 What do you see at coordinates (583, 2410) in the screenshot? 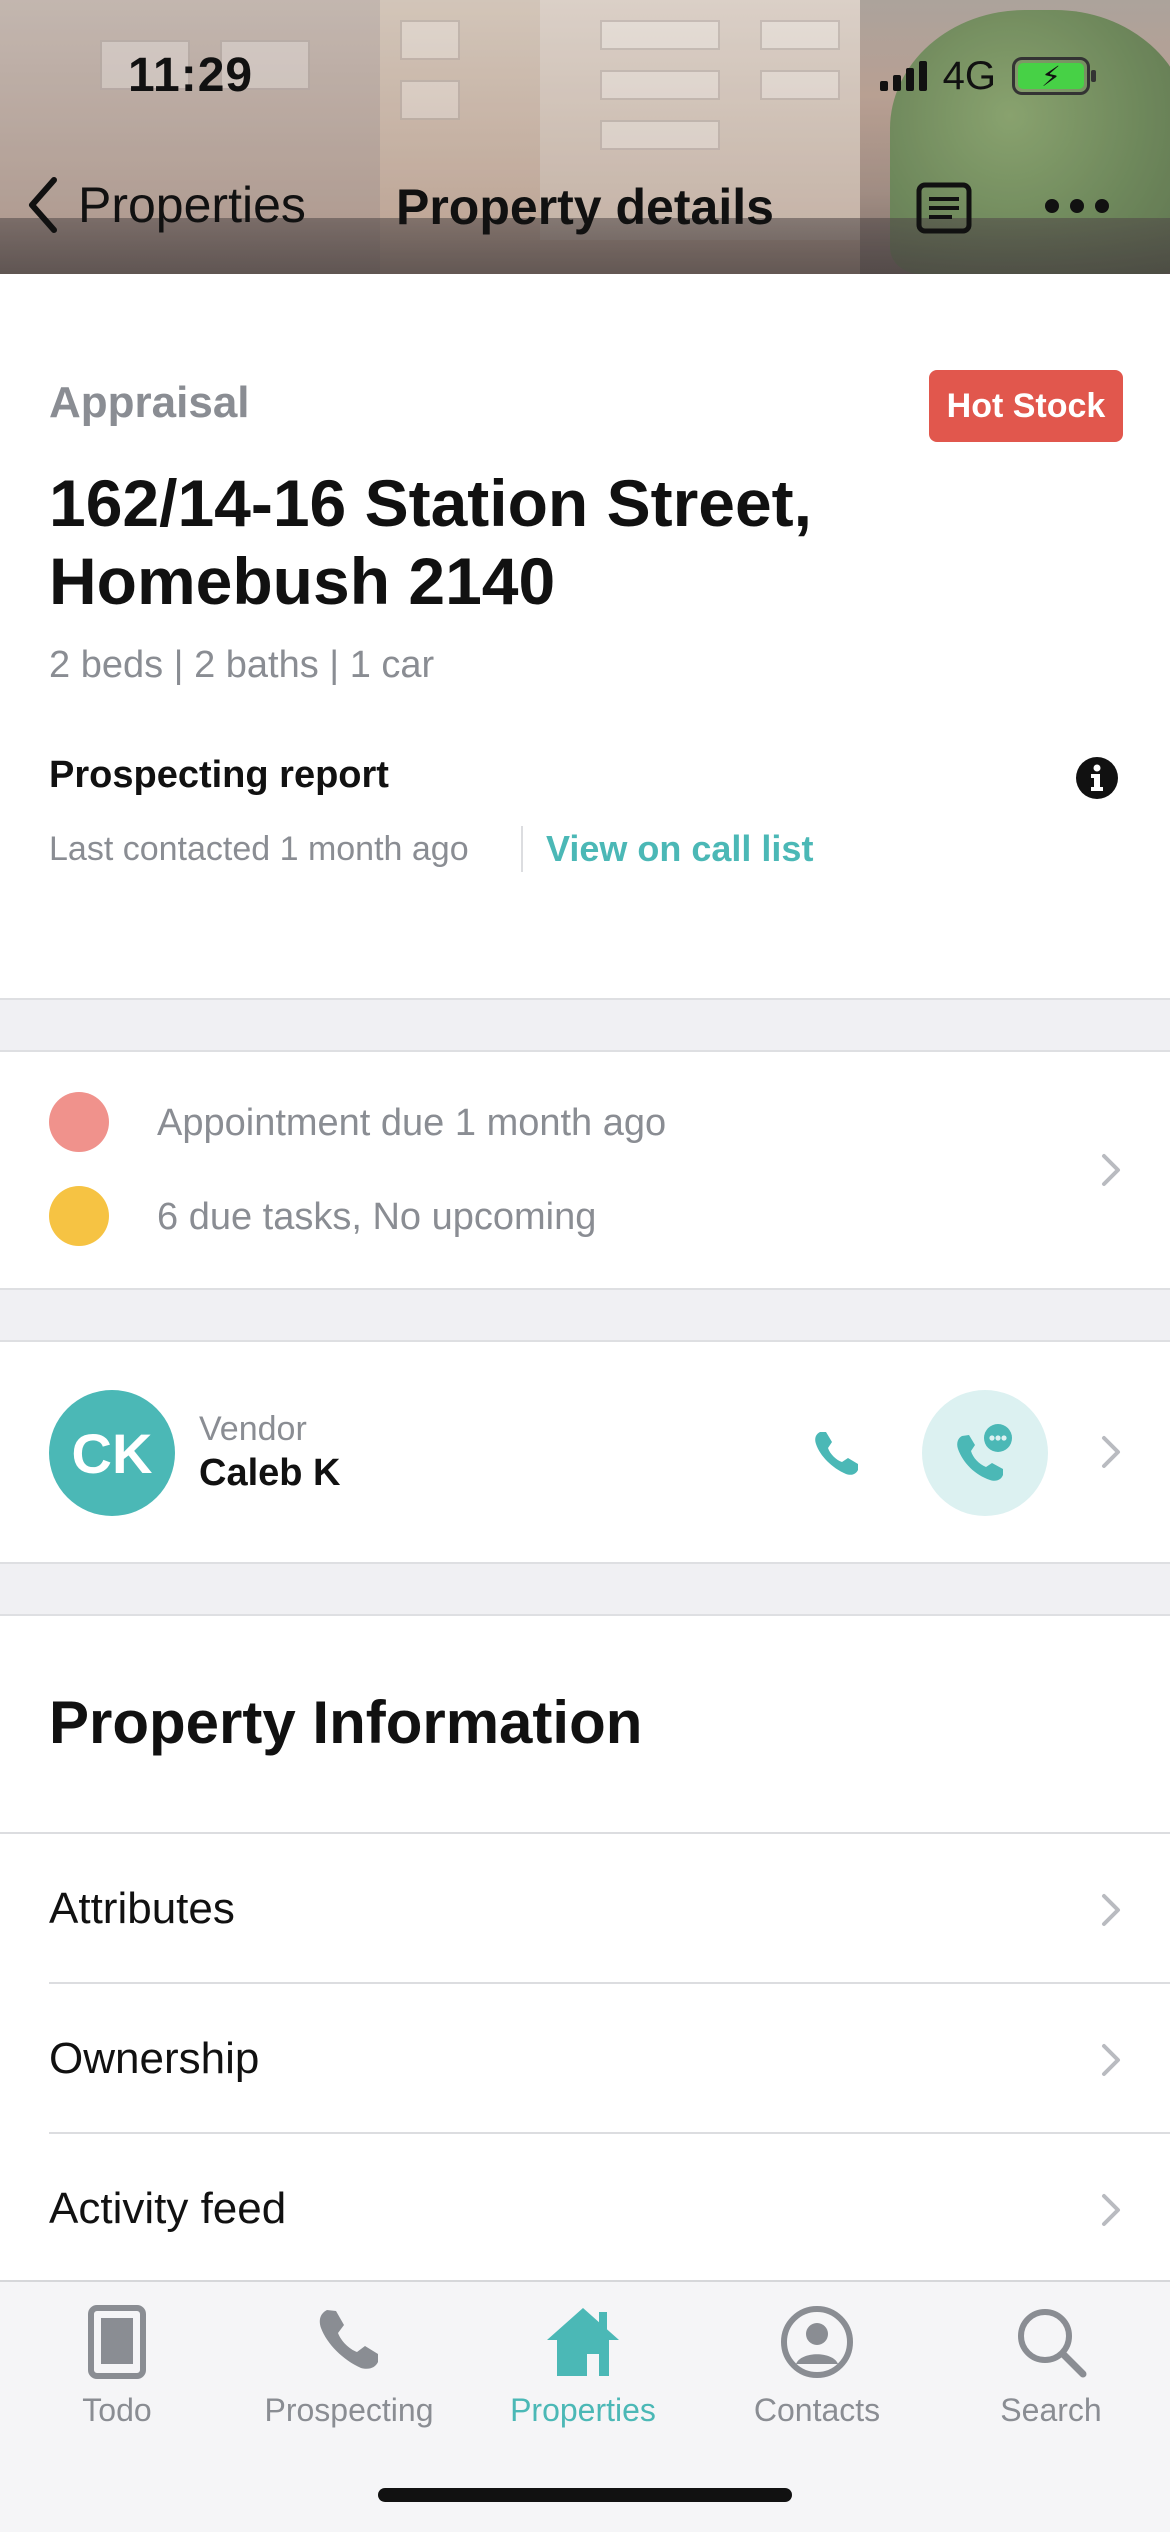
I see `tab-label: Properties` at bounding box center [583, 2410].